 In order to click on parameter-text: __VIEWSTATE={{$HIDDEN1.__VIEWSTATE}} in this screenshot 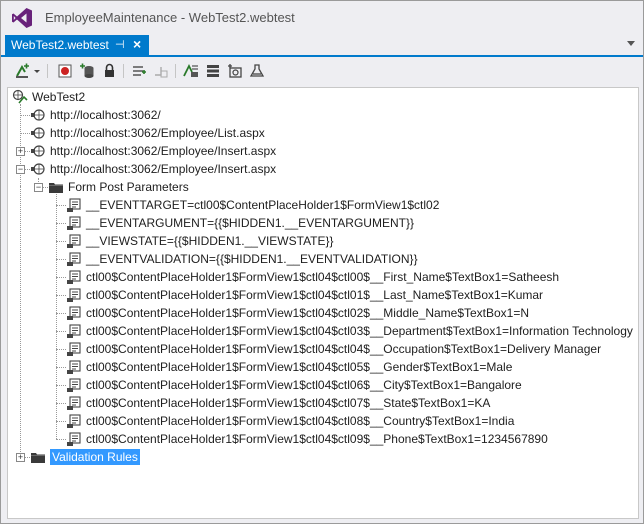, I will do `click(210, 241)`.